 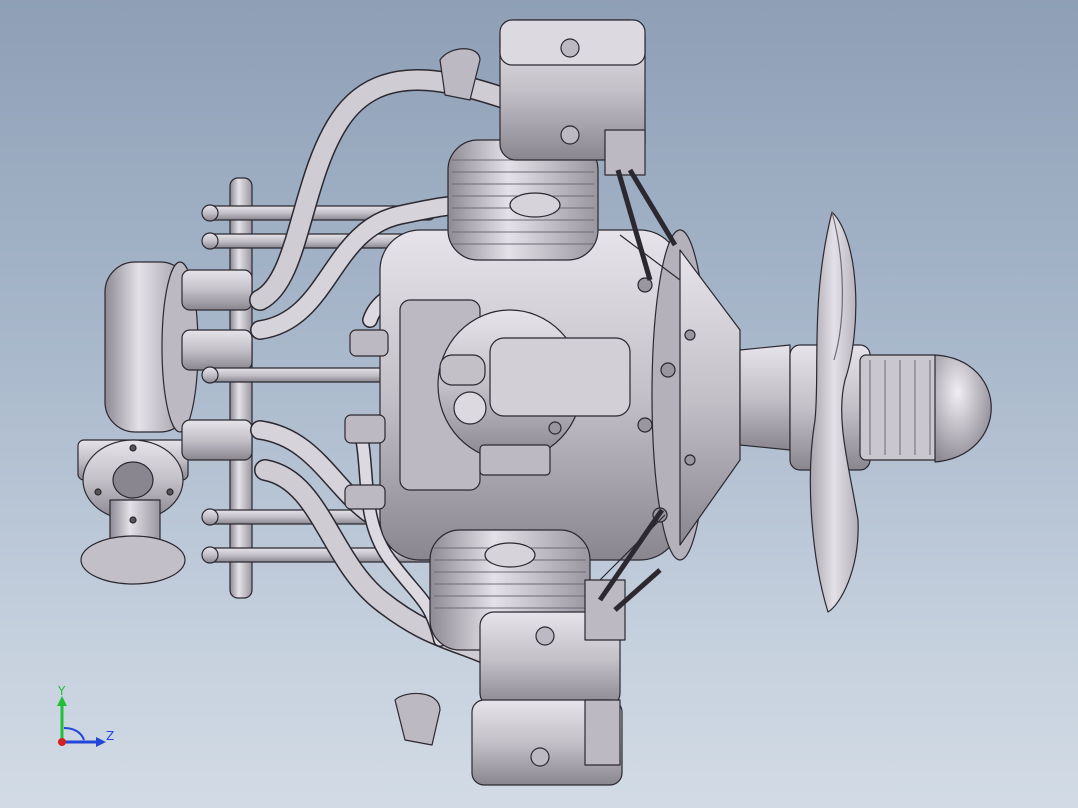 What do you see at coordinates (62, 742) in the screenshot?
I see `x-axis-origin` at bounding box center [62, 742].